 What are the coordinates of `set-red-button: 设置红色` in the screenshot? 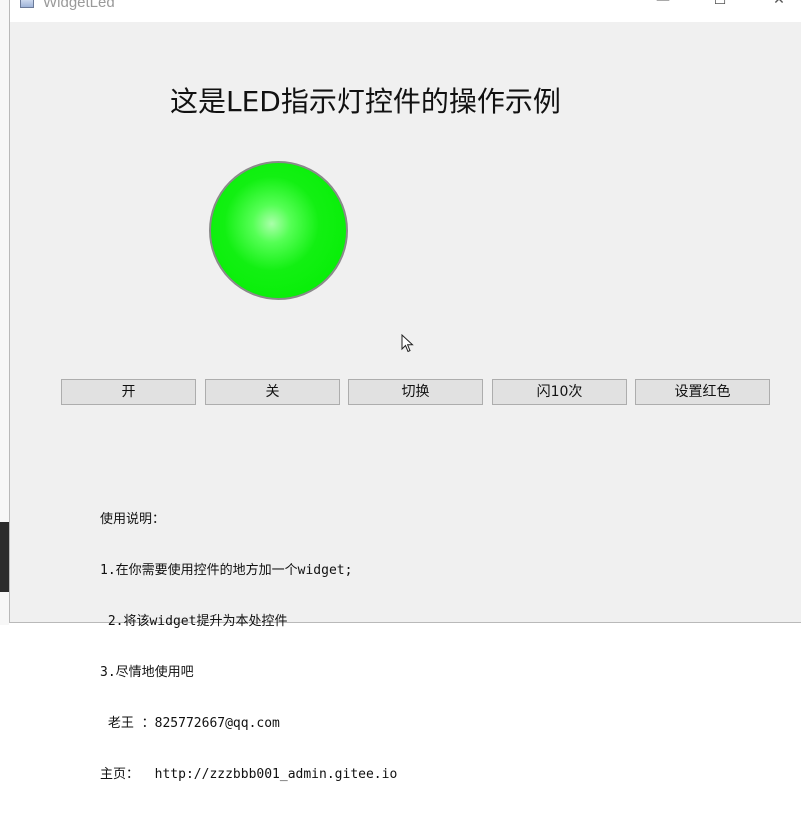 It's located at (702, 392).